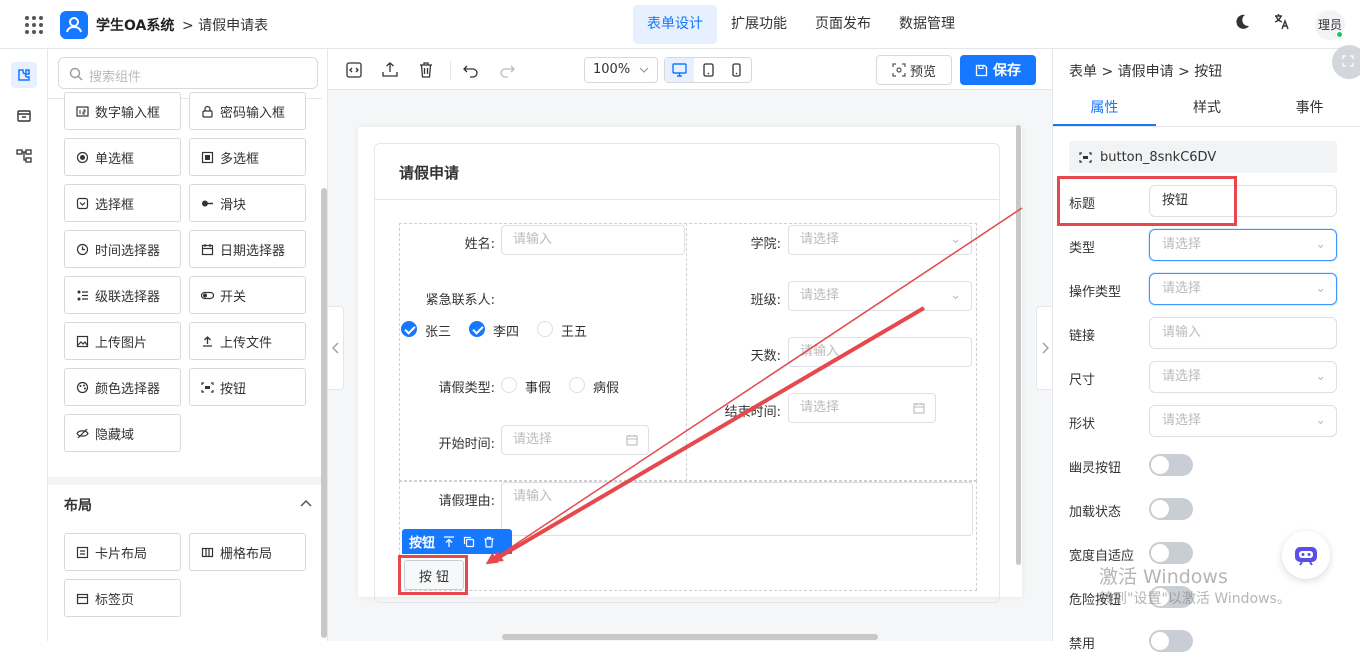  Describe the element at coordinates (765, 356) in the screenshot. I see `days-label: 天数:` at that location.